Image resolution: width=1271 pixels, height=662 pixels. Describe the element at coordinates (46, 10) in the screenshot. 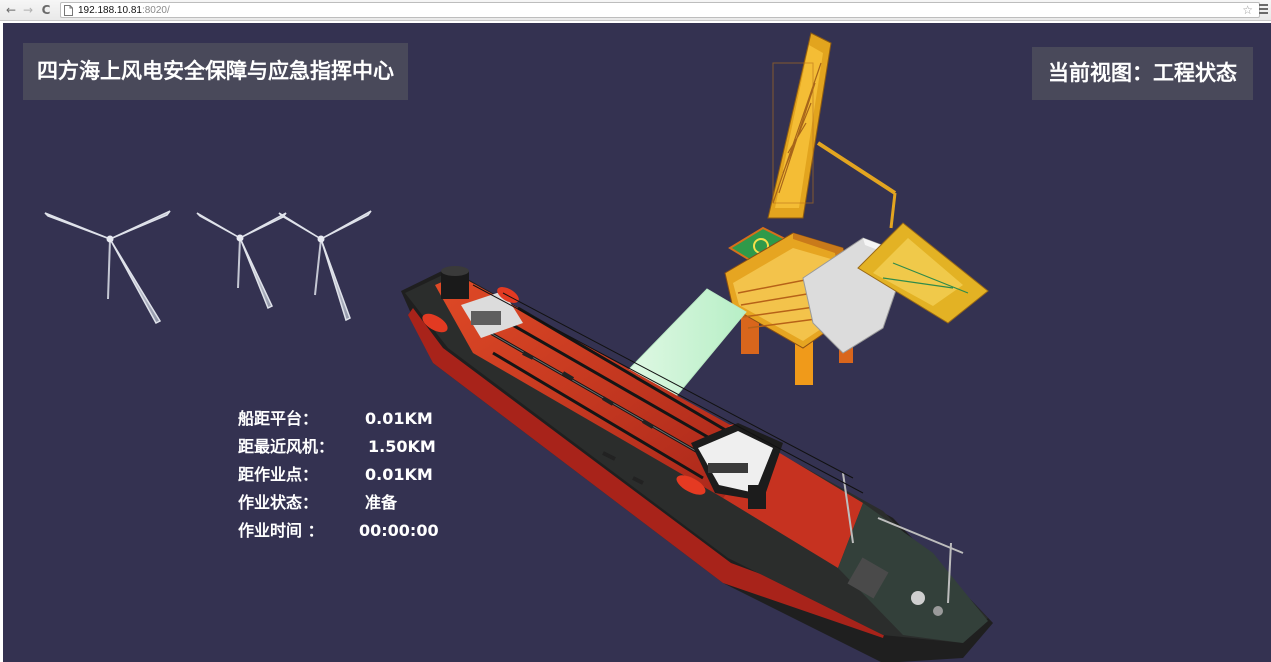

I see `reload-button: C` at that location.